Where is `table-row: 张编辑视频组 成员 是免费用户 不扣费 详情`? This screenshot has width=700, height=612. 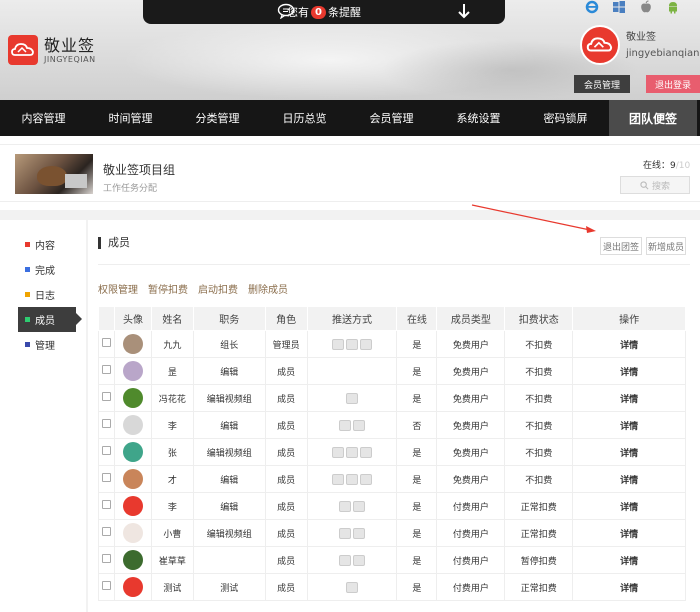
table-row: 张编辑视频组 成员 是免费用户 不扣费 详情 is located at coordinates (392, 452).